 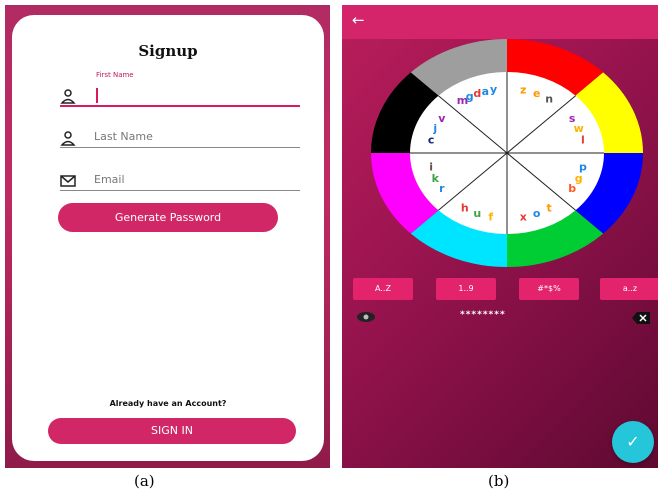 What do you see at coordinates (536, 93) in the screenshot?
I see `wheel-letter: e` at bounding box center [536, 93].